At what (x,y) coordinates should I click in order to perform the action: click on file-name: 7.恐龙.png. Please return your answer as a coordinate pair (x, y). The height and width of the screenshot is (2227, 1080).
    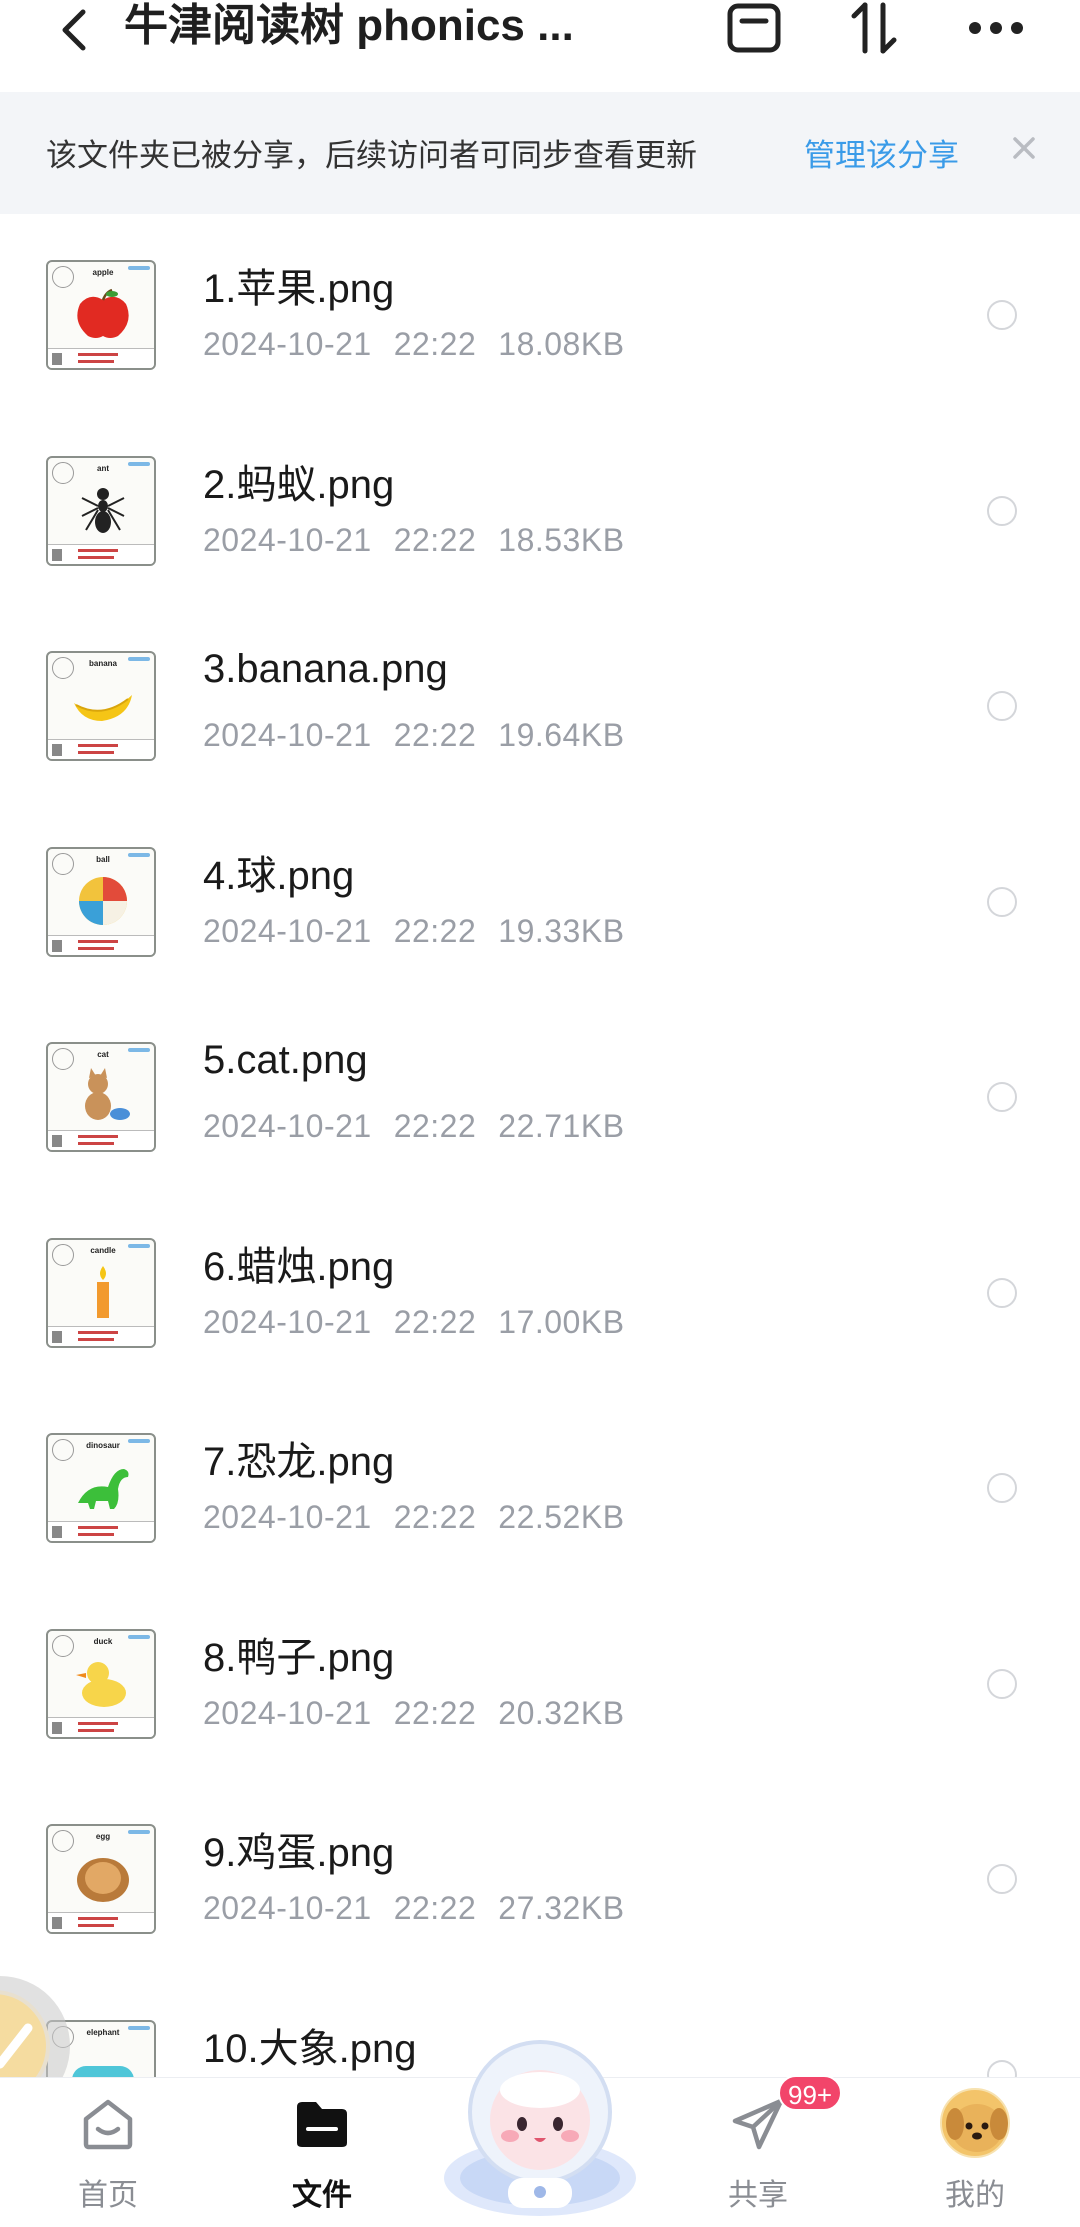
    Looking at the image, I should click on (299, 1462).